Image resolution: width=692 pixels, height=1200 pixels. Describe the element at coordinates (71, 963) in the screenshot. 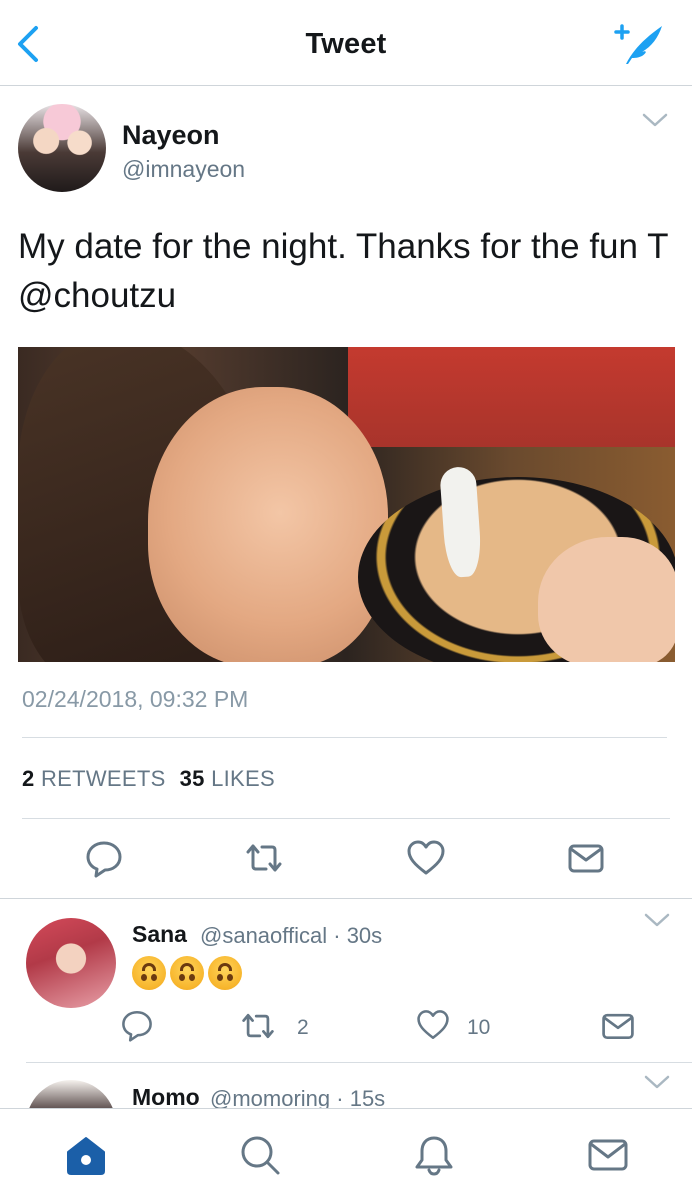

I see `reply-avatar` at that location.